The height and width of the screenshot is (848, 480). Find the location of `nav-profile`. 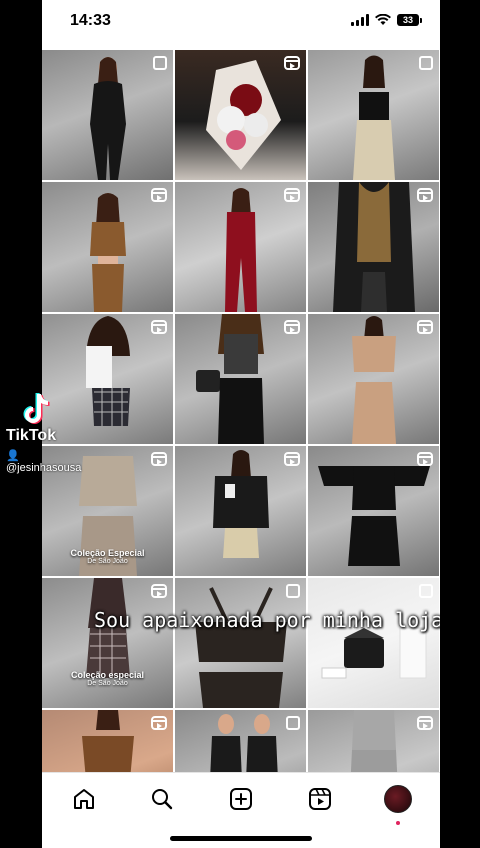

nav-profile is located at coordinates (398, 805).